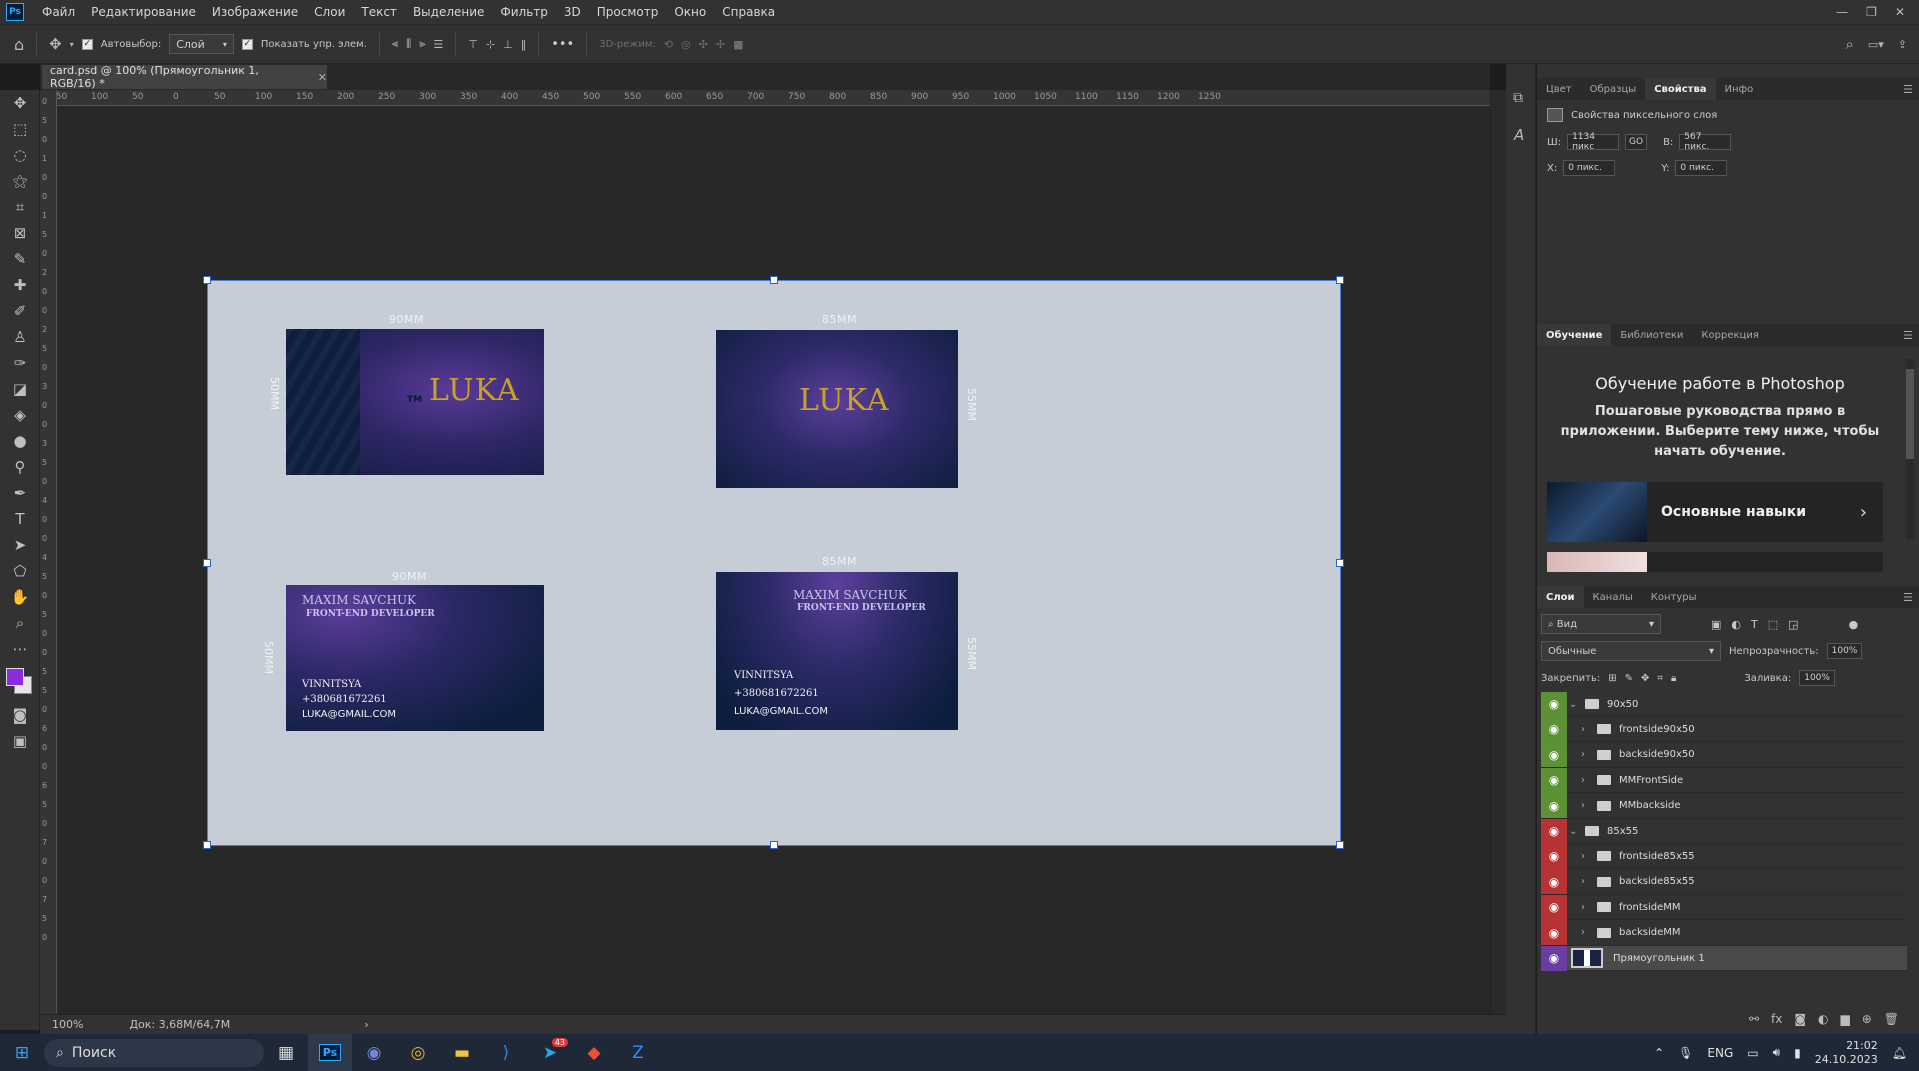  I want to click on volume-icon: 🔊︎, so click(1777, 1052).